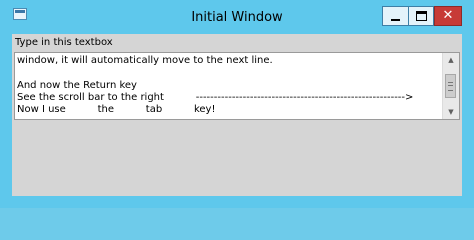 The image size is (474, 240). Describe the element at coordinates (395, 16) in the screenshot. I see `minimize-button` at that location.